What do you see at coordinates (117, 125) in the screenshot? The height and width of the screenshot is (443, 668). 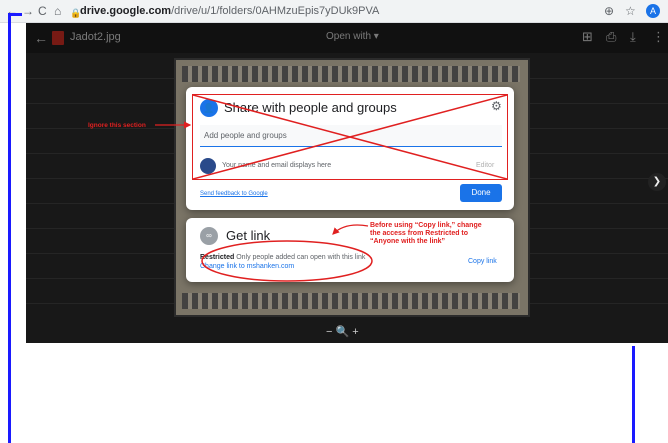 I see `ignore-annotation: Ignore this section` at bounding box center [117, 125].